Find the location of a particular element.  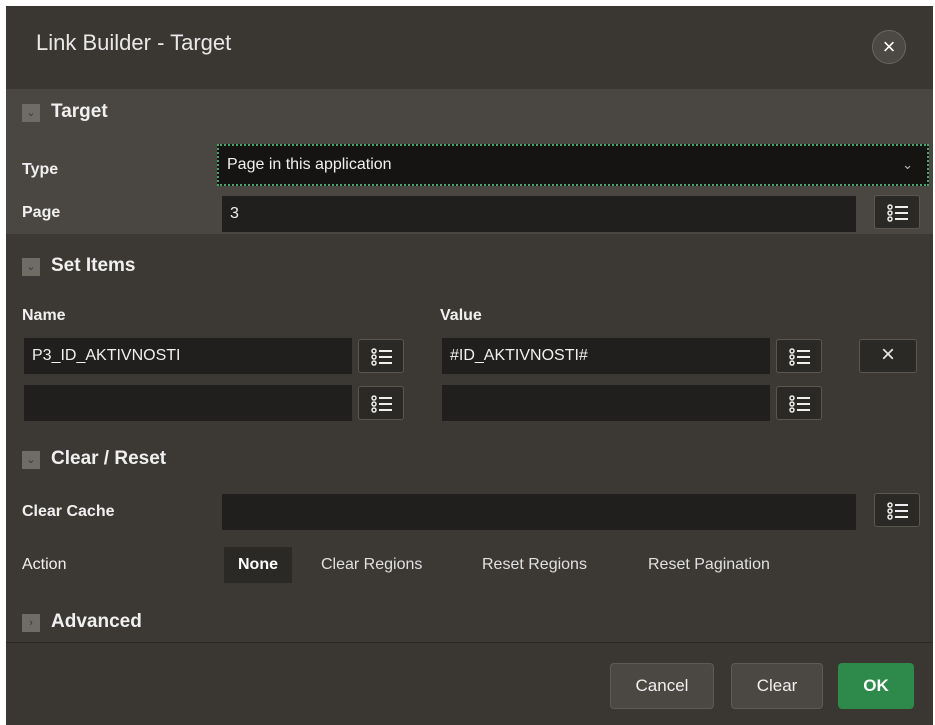

advanced-section-title: Advanced is located at coordinates (96, 621).